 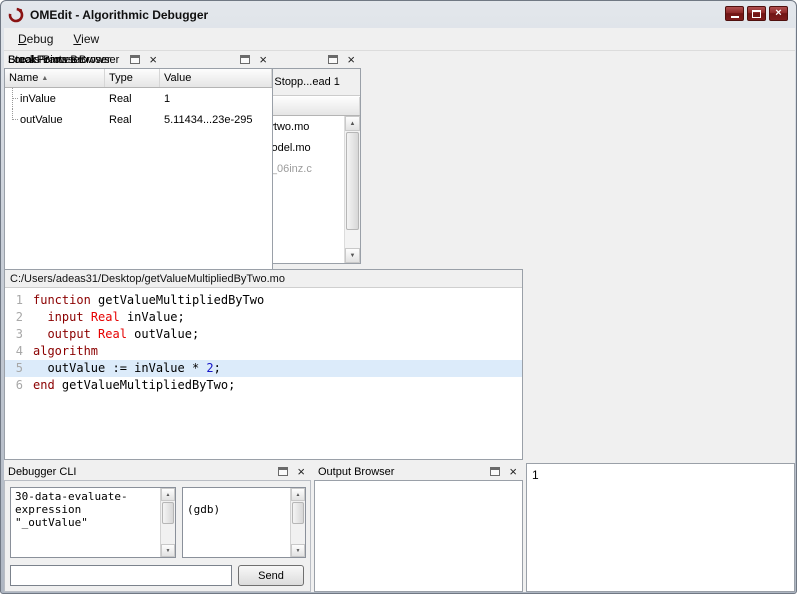 I want to click on column-header-value: Value, so click(x=216, y=78).